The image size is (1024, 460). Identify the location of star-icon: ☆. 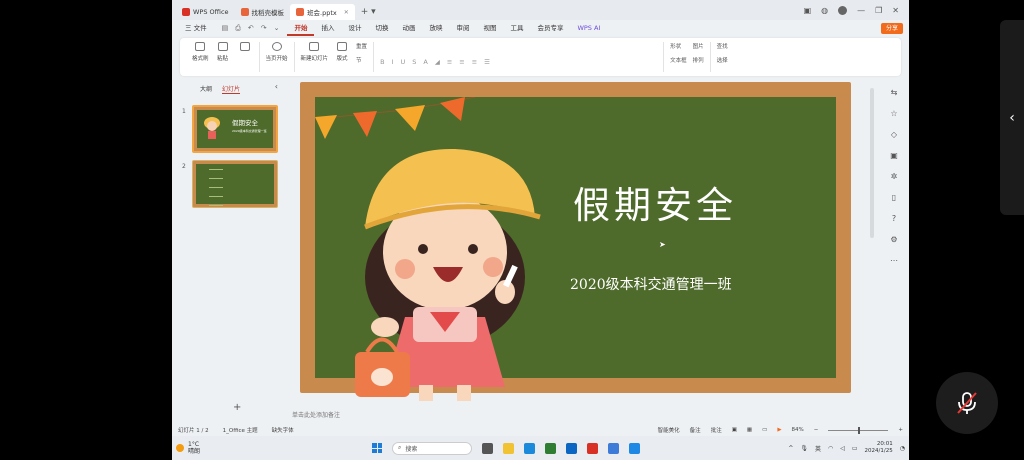
(893, 113).